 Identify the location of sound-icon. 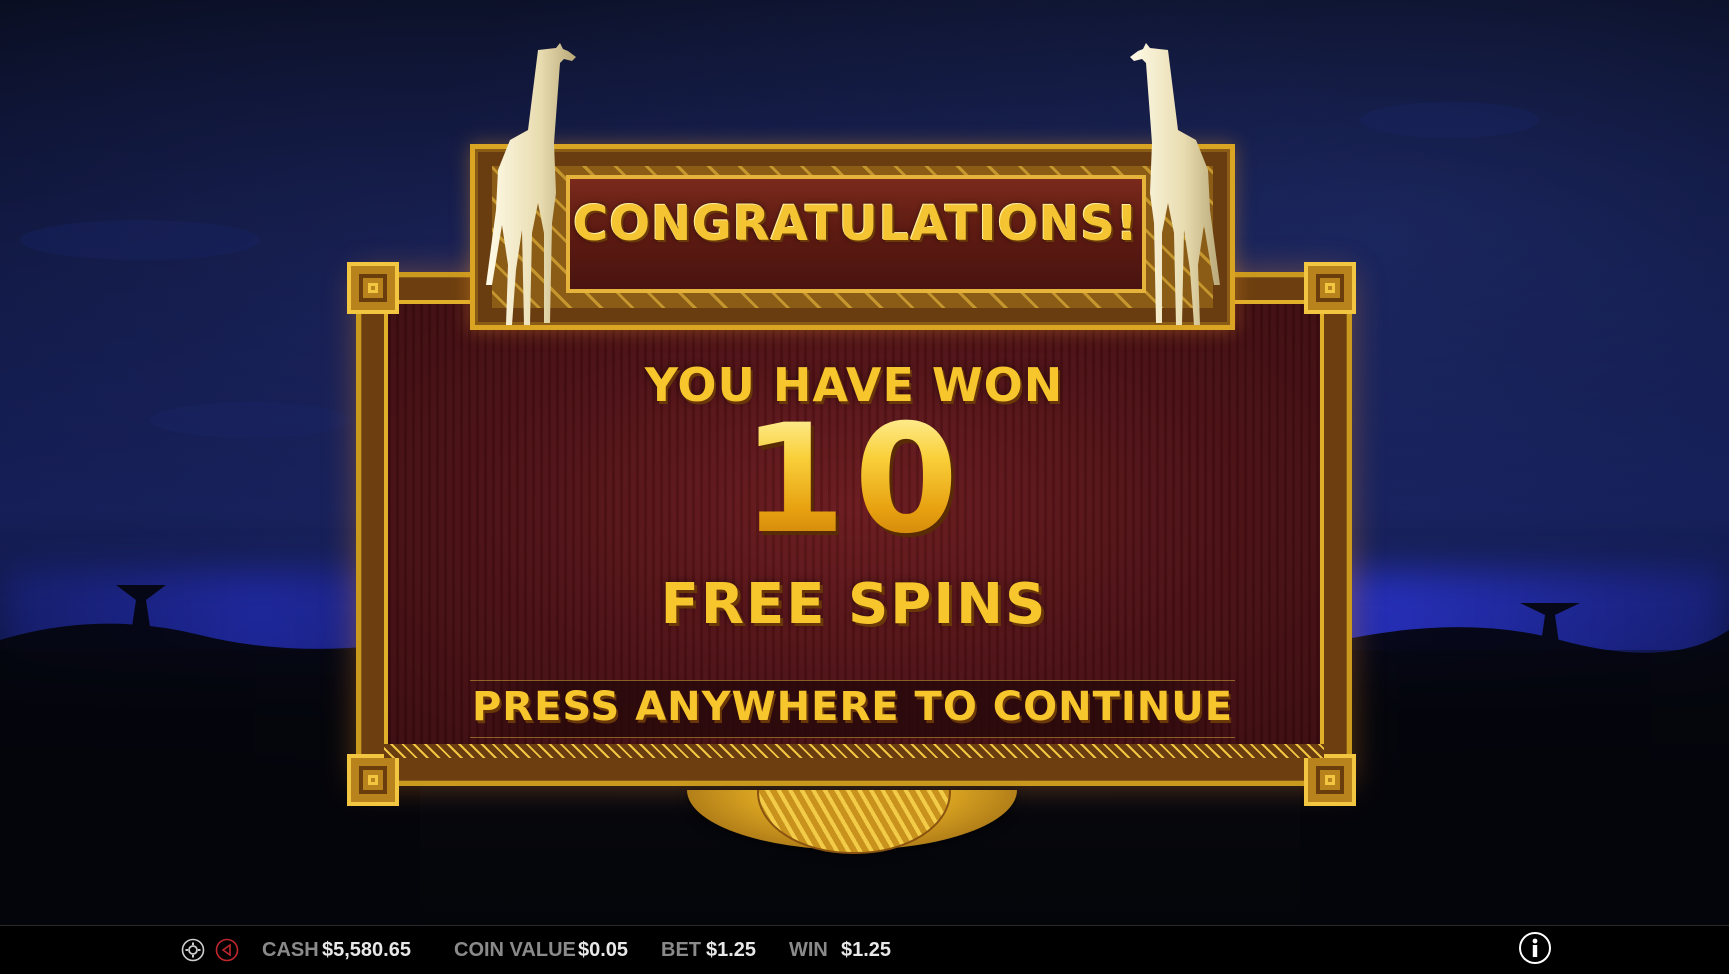
(227, 950).